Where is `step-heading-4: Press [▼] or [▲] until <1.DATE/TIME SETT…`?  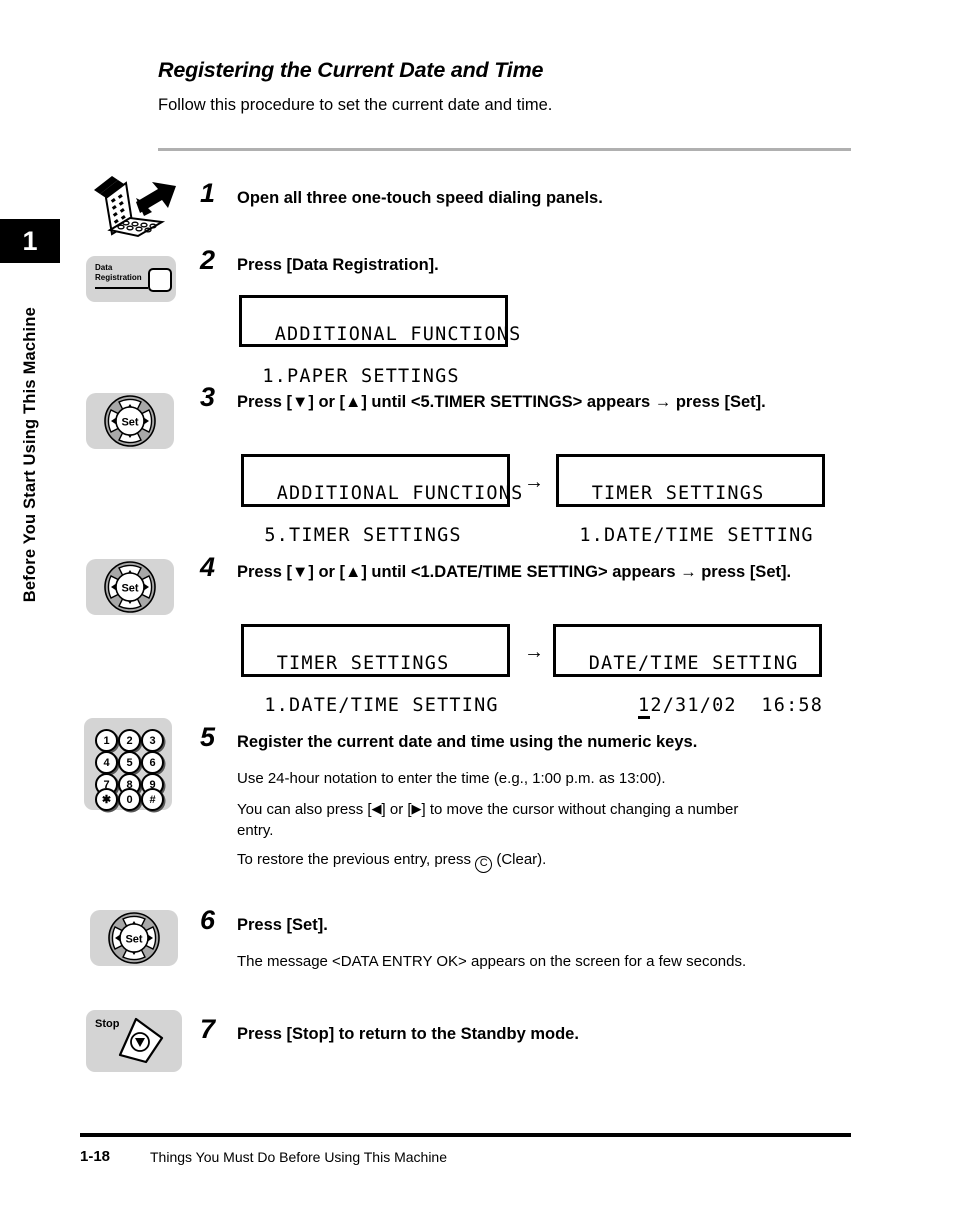
step-heading-4: Press [▼] or [▲] until <1.DATE/TIME SETT… is located at coordinates (547, 572).